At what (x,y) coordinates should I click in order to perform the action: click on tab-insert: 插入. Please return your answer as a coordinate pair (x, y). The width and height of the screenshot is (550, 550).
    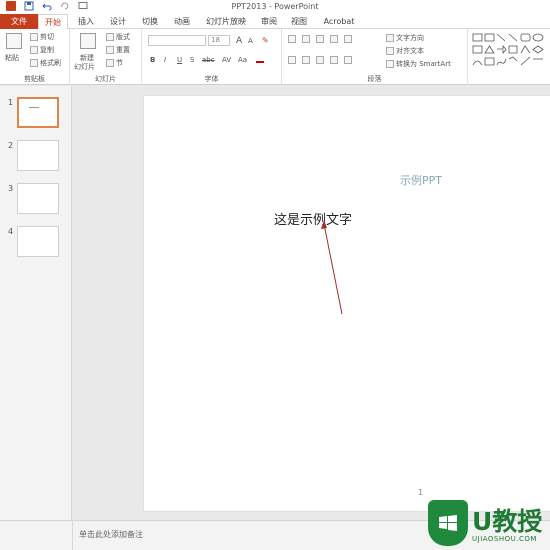
    Looking at the image, I should click on (86, 21).